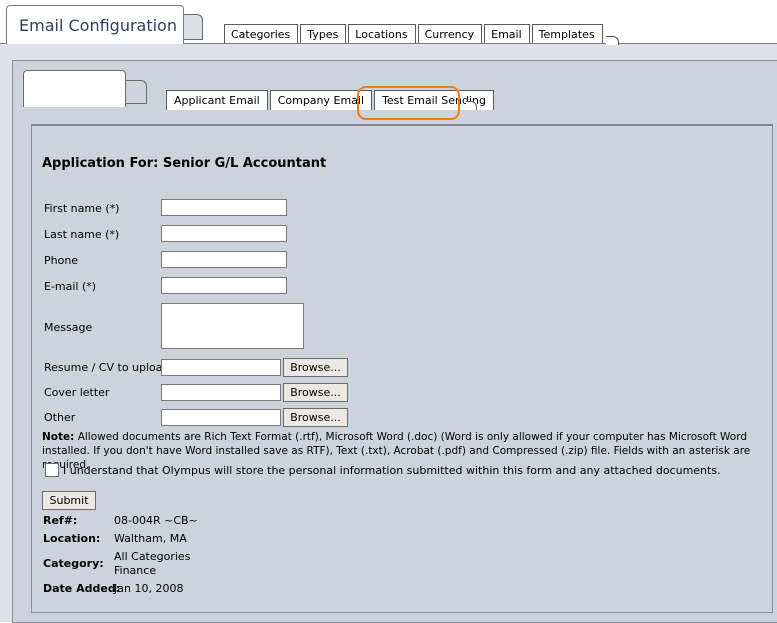 This screenshot has width=777, height=623. I want to click on phone-field, so click(224, 259).